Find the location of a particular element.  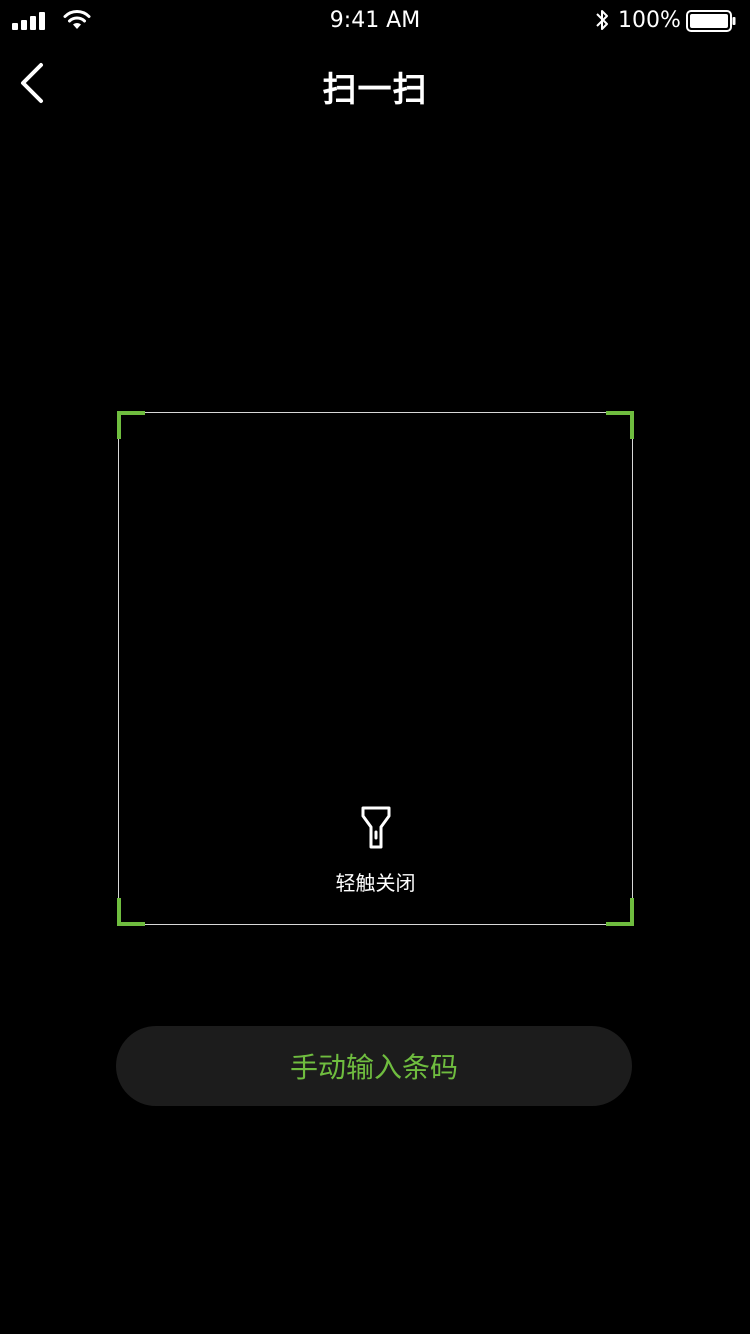

bluetooth-icon is located at coordinates (602, 20).